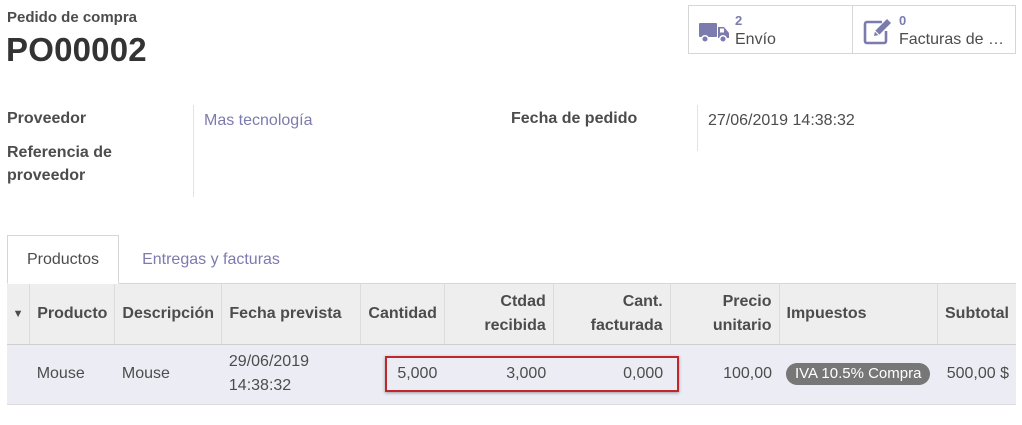  What do you see at coordinates (781, 120) in the screenshot?
I see `order-date-value: 27/06/2019 14:38:32` at bounding box center [781, 120].